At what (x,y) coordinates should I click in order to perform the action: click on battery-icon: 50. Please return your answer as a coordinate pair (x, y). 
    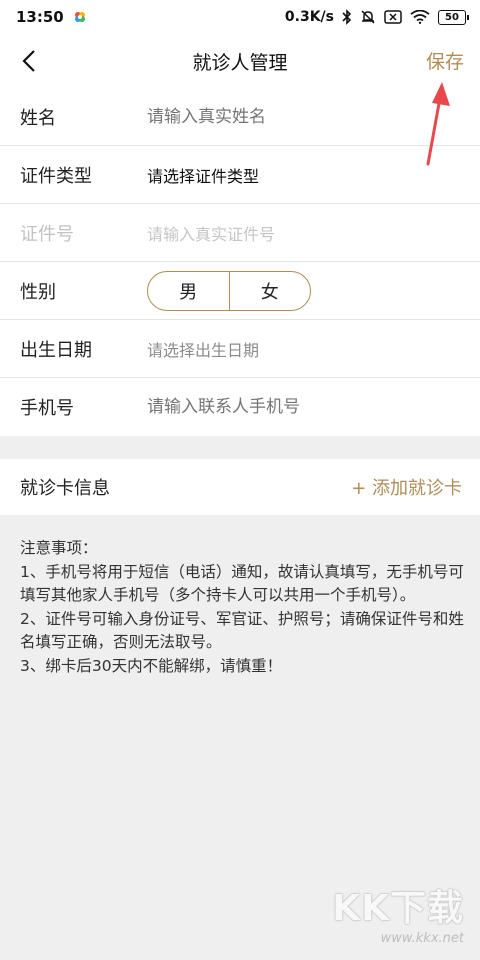
    Looking at the image, I should click on (453, 17).